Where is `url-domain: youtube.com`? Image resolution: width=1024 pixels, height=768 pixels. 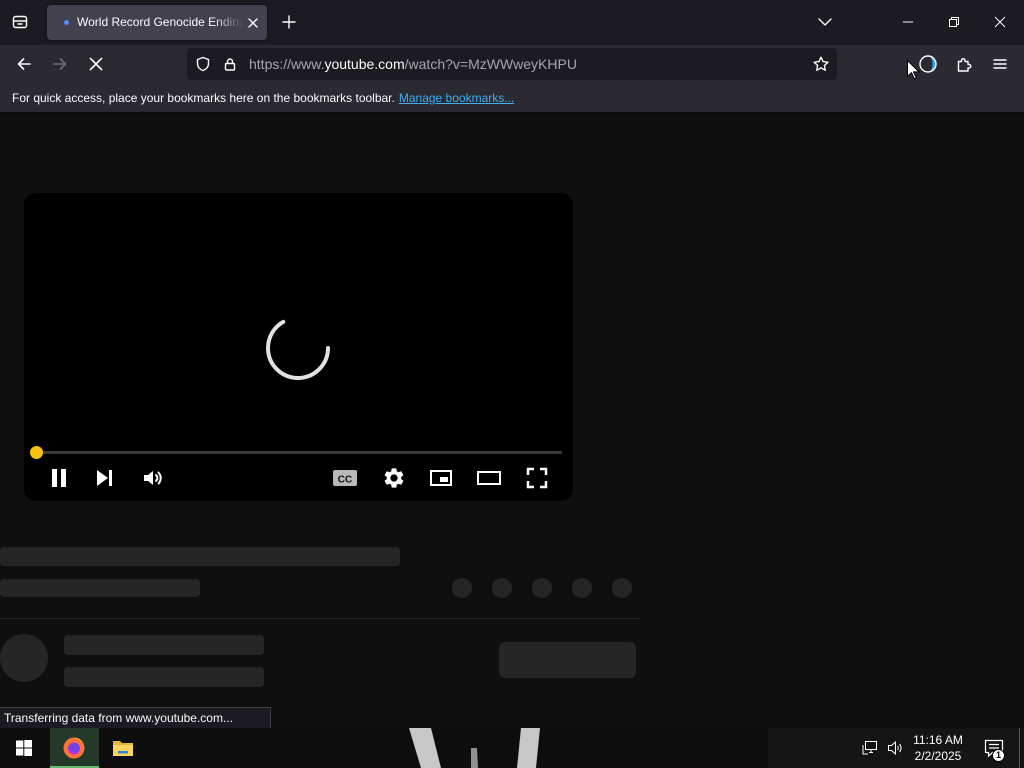 url-domain: youtube.com is located at coordinates (364, 64).